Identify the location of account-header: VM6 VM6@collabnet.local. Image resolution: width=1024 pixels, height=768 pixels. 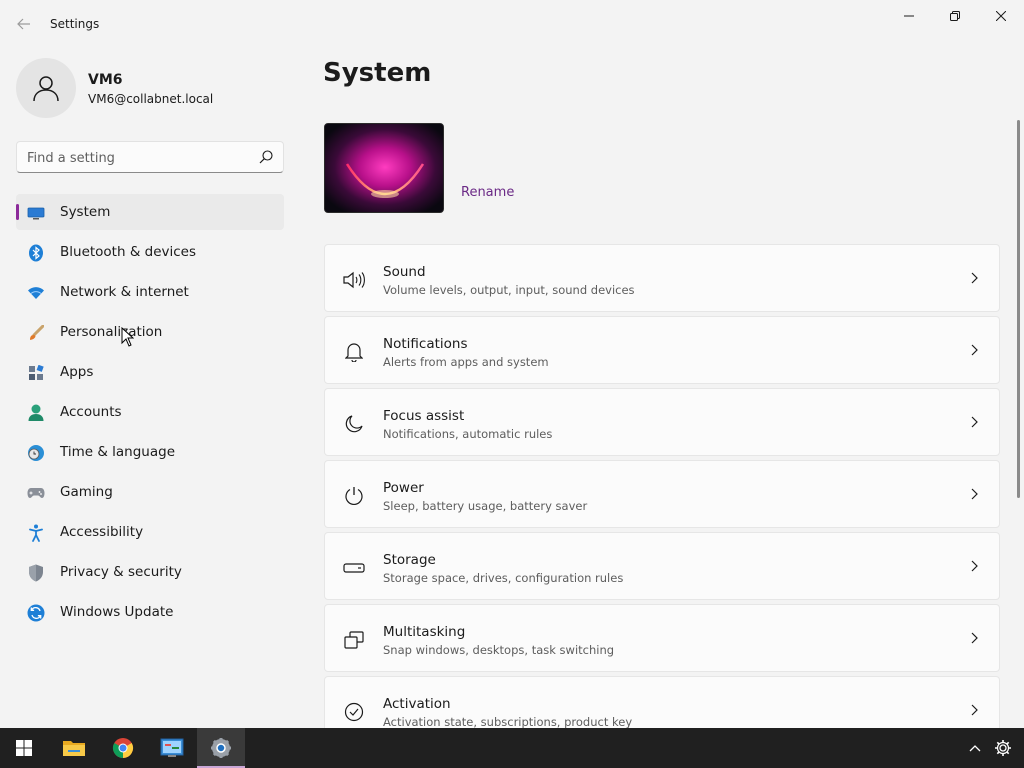
(151, 88).